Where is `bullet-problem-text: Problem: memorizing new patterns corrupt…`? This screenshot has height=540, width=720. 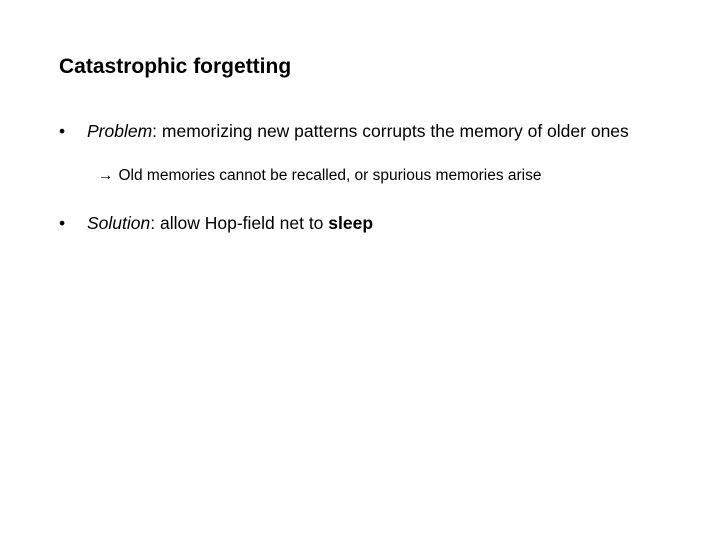
bullet-problem-text: Problem: memorizing new patterns corrupt… is located at coordinates (378, 131).